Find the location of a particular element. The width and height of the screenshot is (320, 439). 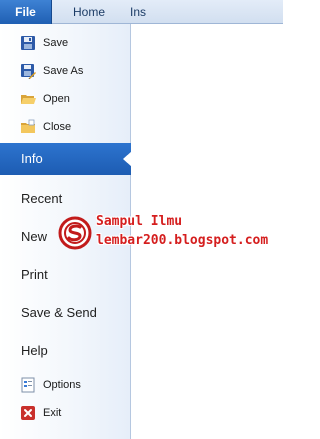

save-command: Save is located at coordinates (65, 43).